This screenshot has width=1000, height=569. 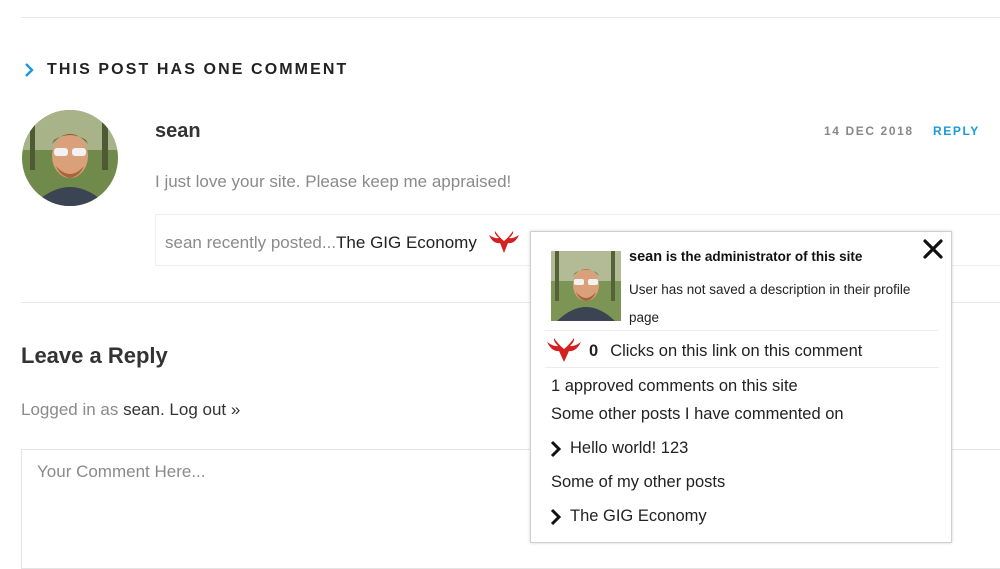 I want to click on popup-clicks-row: 0 Clicks on this link on this comment, so click(x=703, y=351).